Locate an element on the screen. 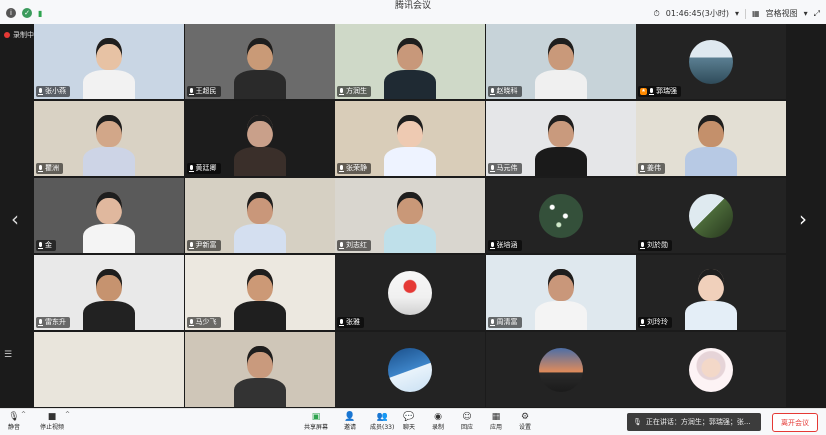 This screenshot has height=435, width=826. host-icon: ★ is located at coordinates (643, 91).